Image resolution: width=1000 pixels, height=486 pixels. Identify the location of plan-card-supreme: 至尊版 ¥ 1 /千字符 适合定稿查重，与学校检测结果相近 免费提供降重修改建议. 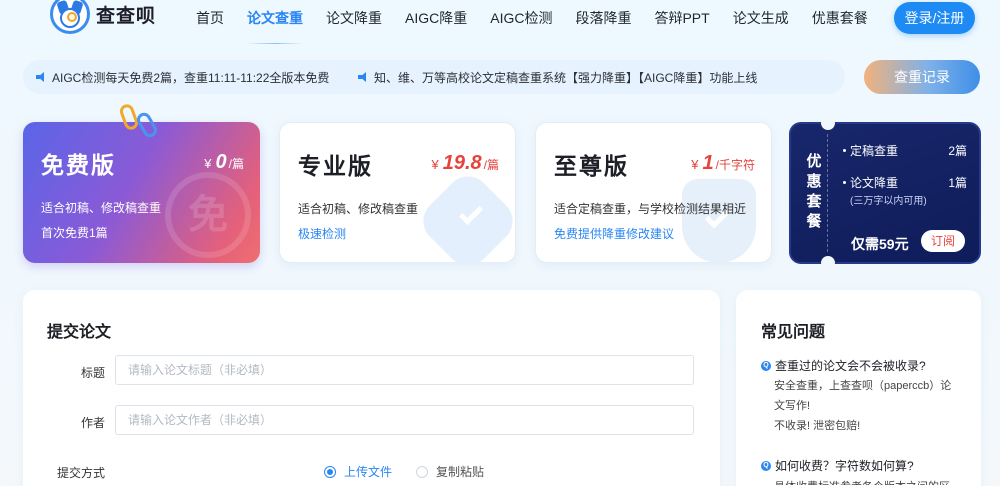
(653, 192).